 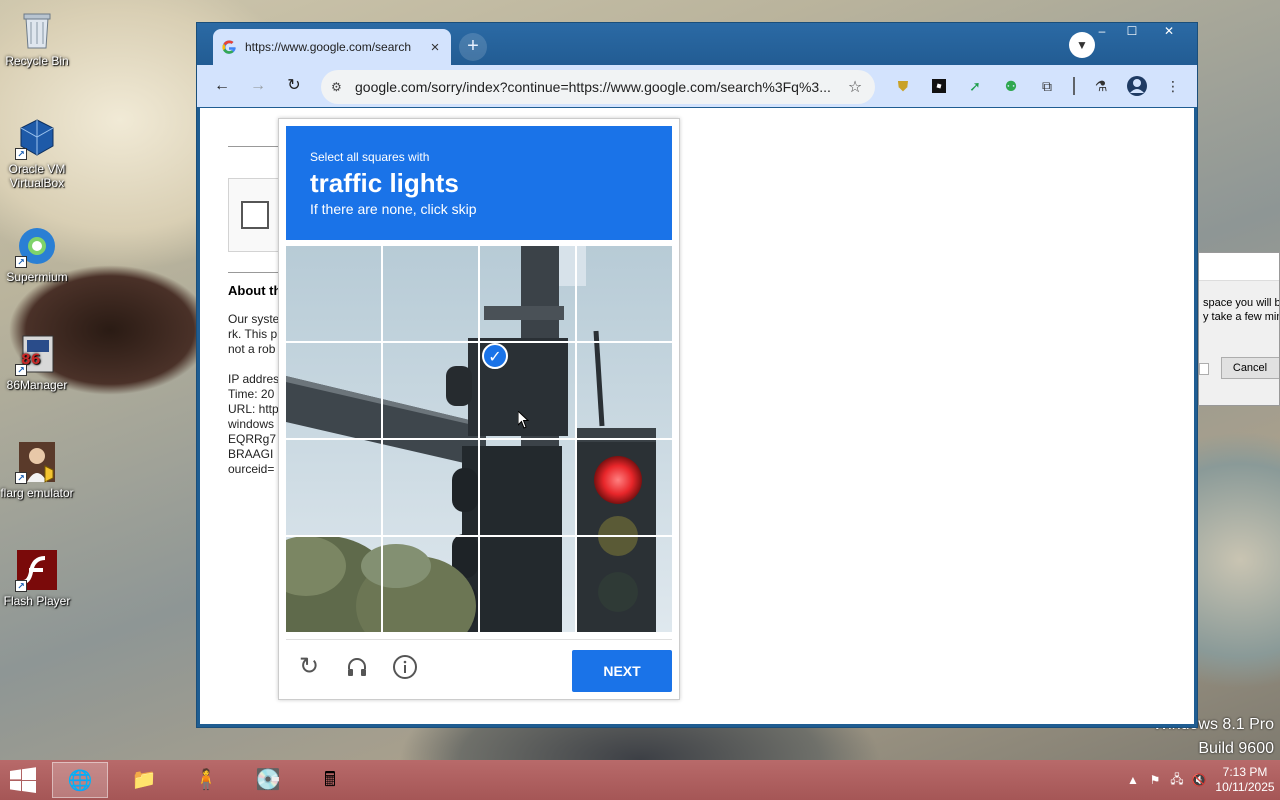 What do you see at coordinates (479, 666) in the screenshot?
I see `challenge-footer: ↻ NEXT` at bounding box center [479, 666].